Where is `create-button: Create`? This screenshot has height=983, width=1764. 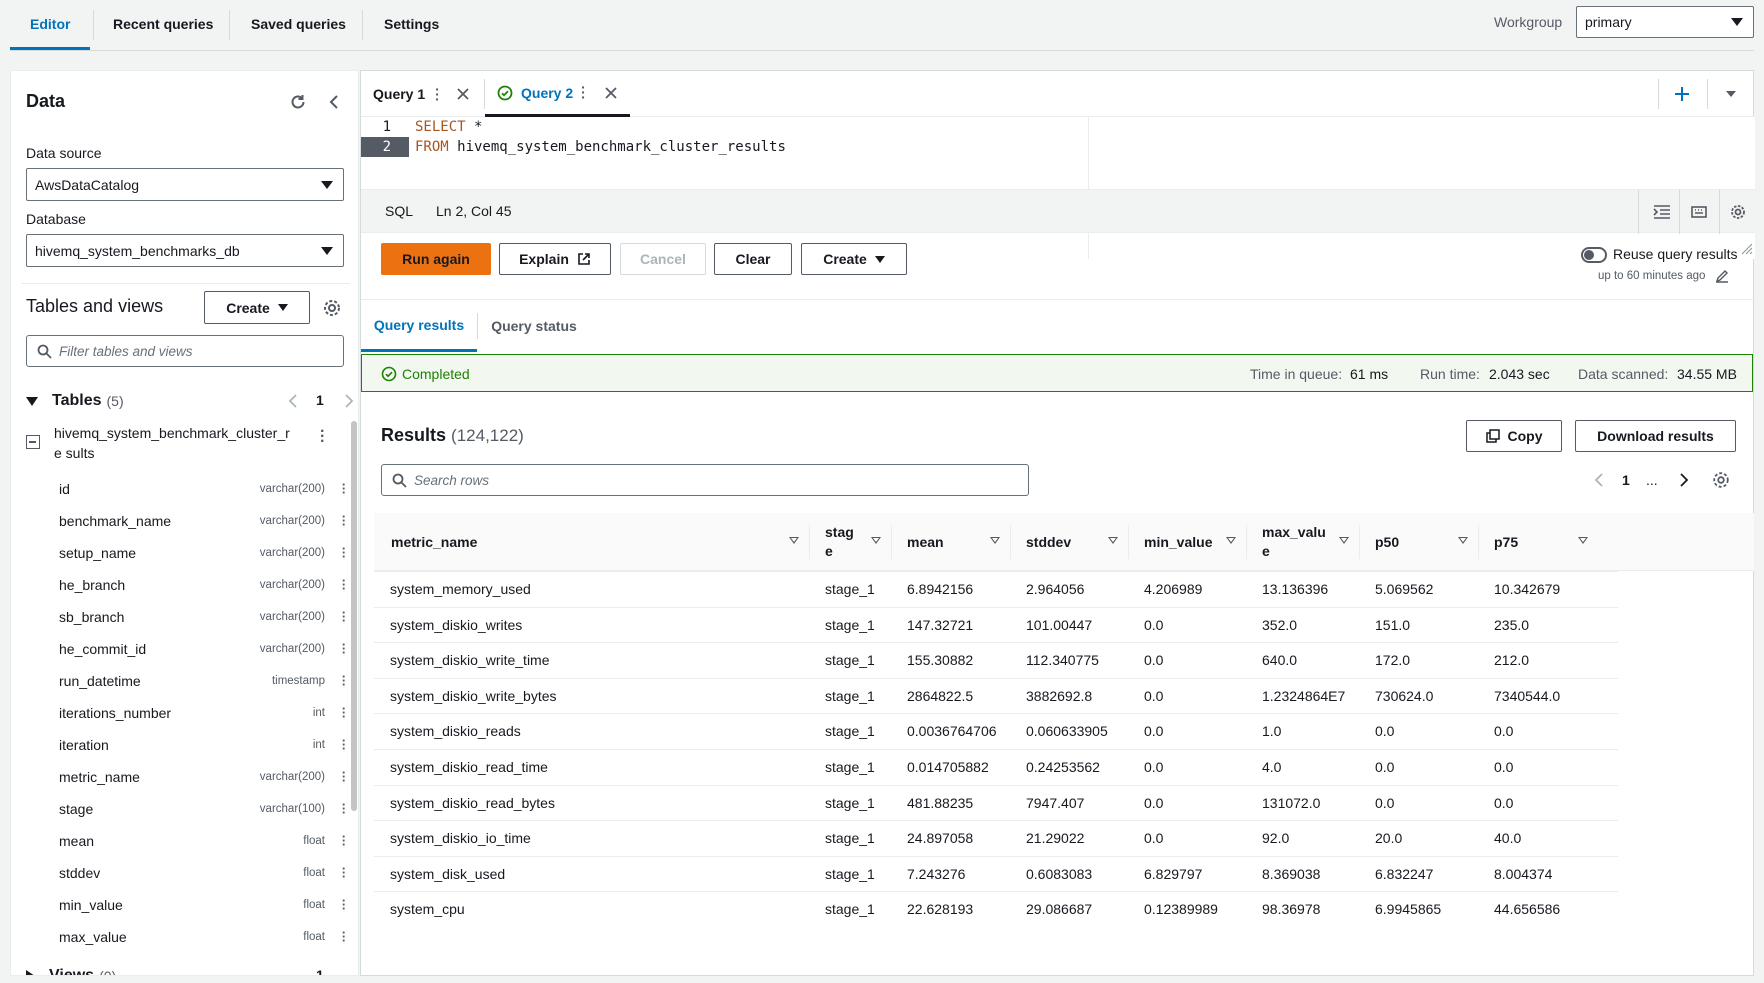 create-button: Create is located at coordinates (854, 259).